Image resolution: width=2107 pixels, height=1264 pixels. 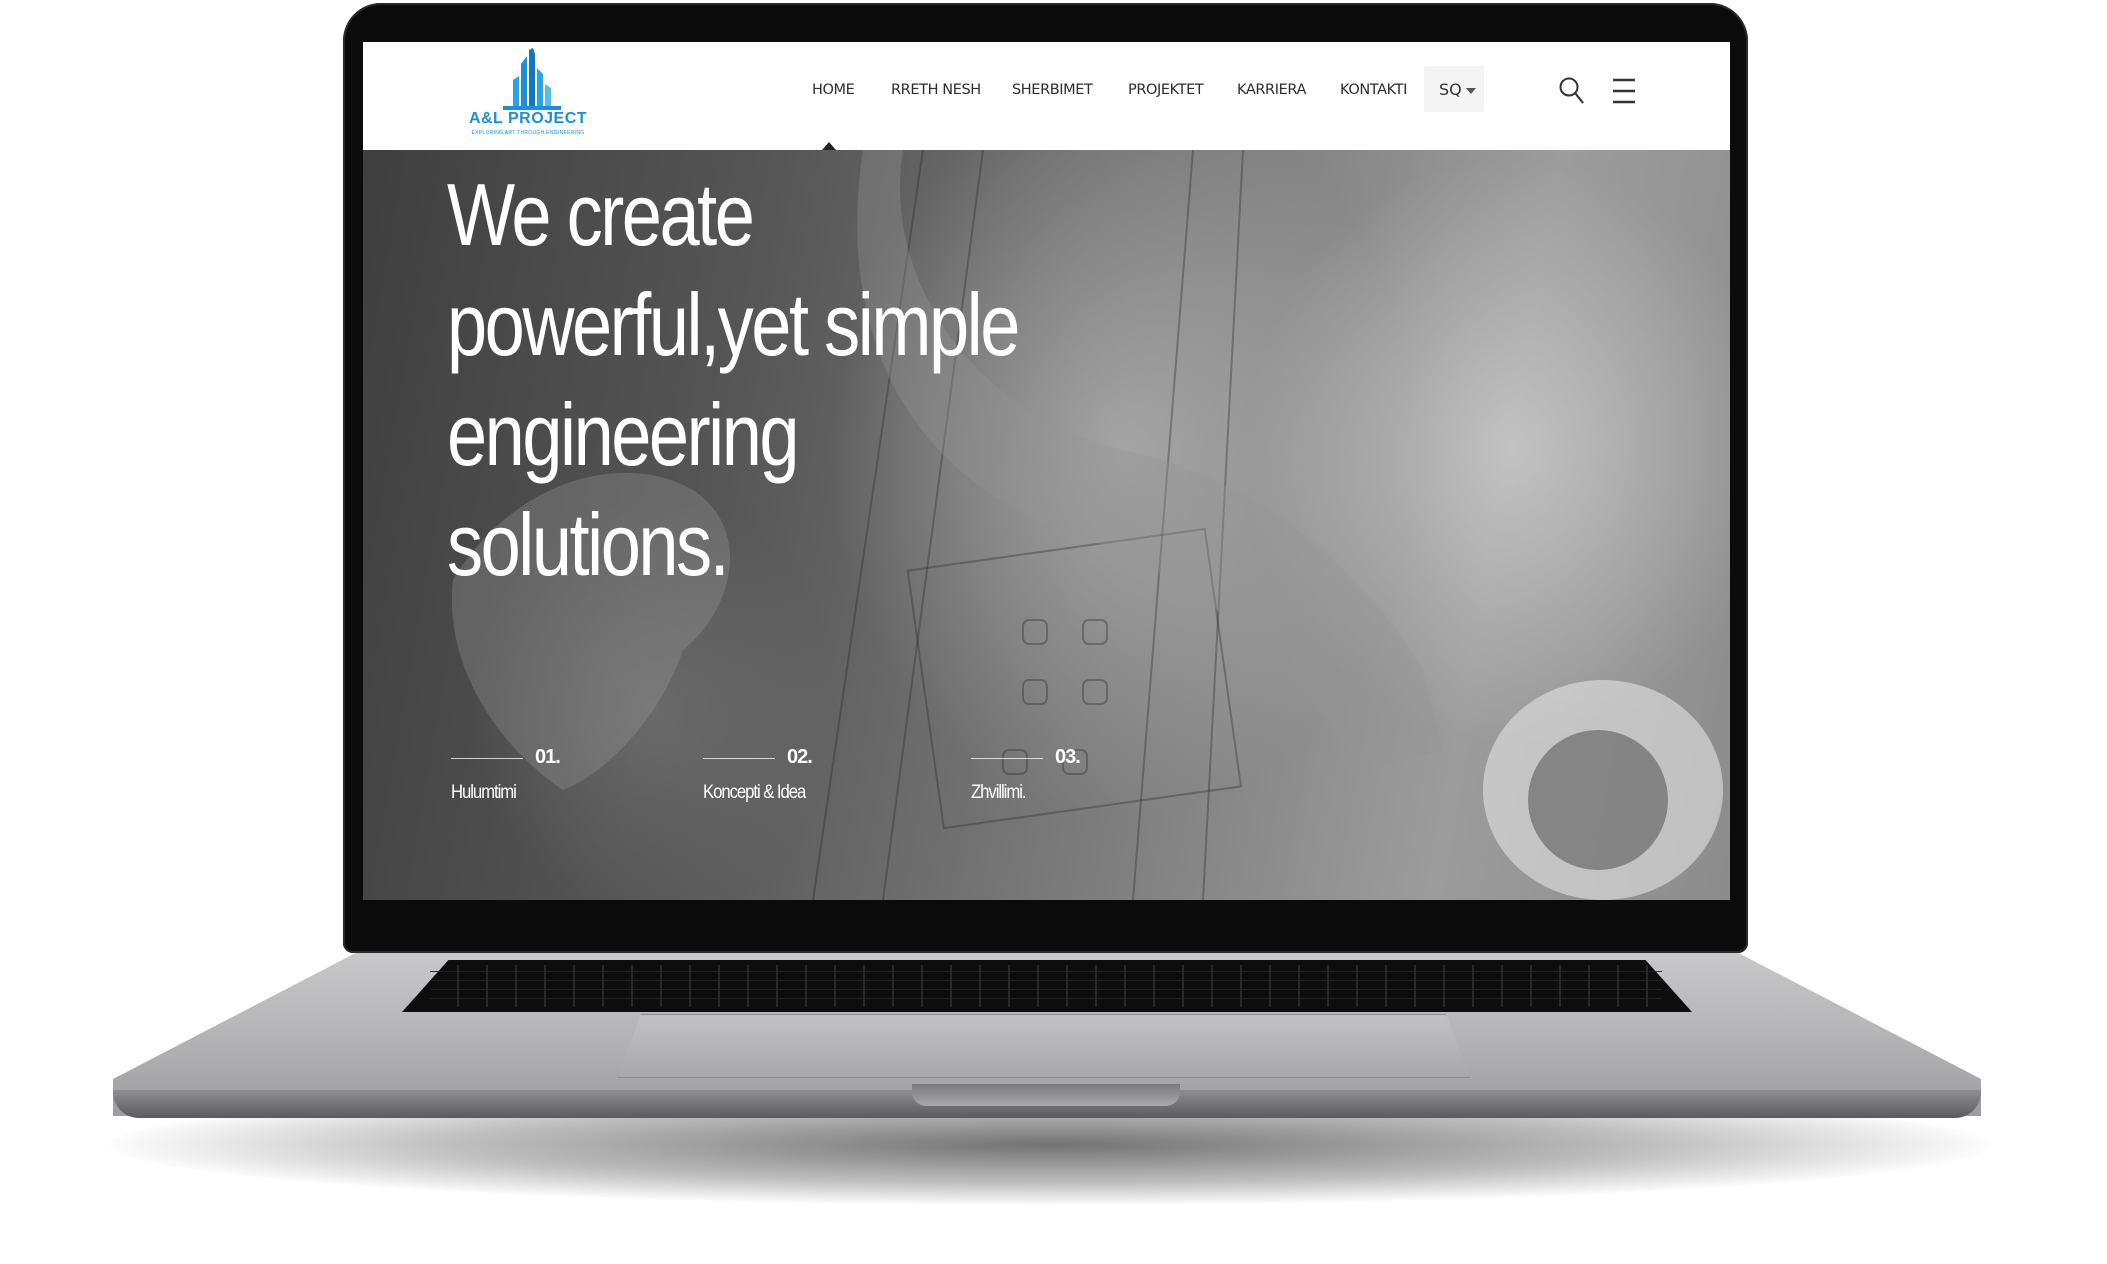 What do you see at coordinates (548, 757) in the screenshot?
I see `step-number: 01.` at bounding box center [548, 757].